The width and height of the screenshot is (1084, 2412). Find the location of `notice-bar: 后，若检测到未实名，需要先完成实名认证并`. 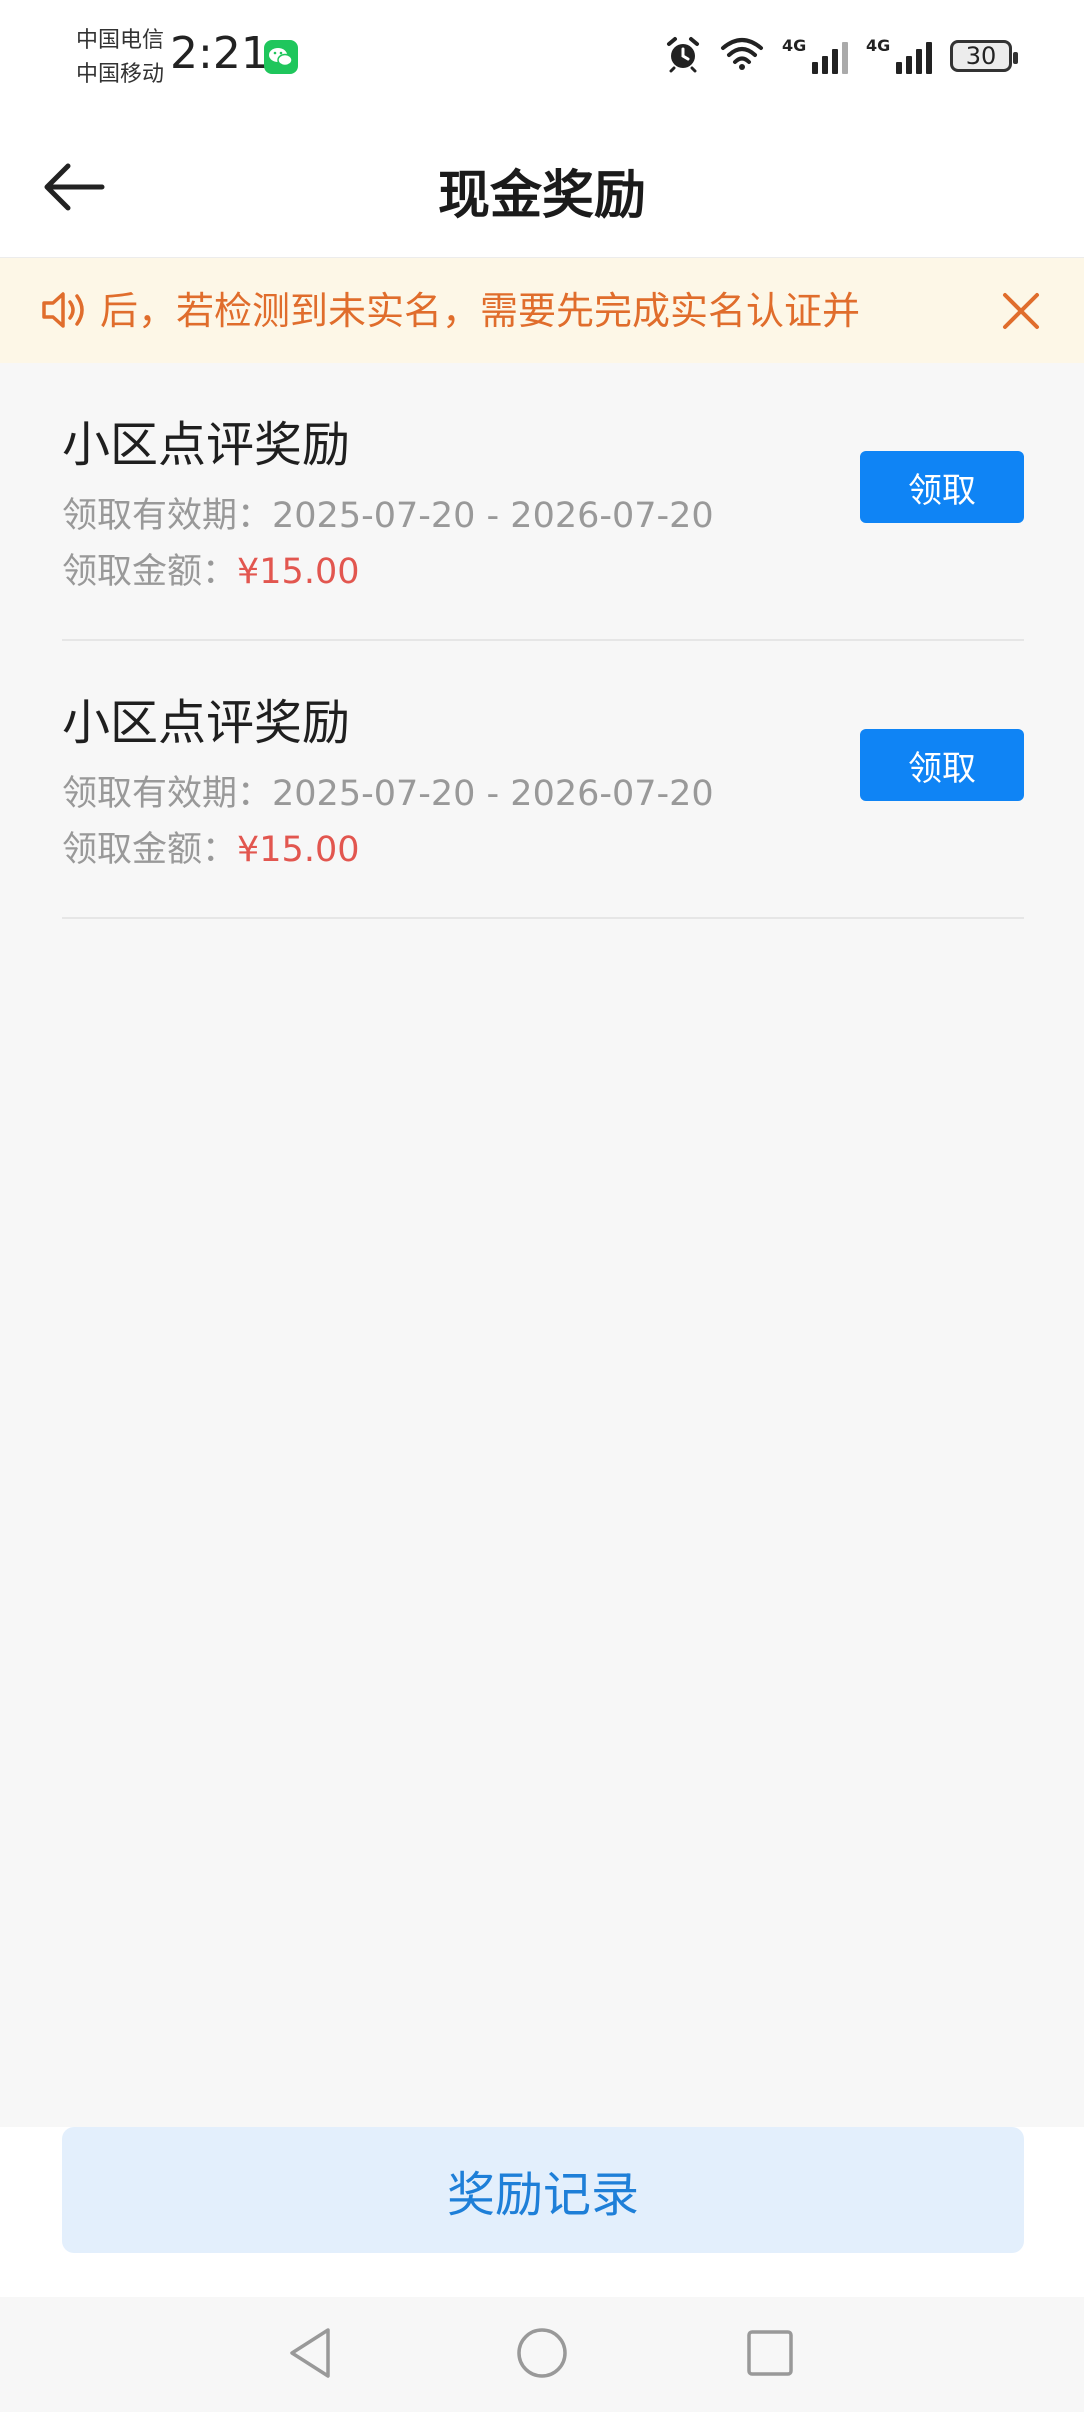

notice-bar: 后，若检测到未实名，需要先完成实名认证并 is located at coordinates (542, 310).